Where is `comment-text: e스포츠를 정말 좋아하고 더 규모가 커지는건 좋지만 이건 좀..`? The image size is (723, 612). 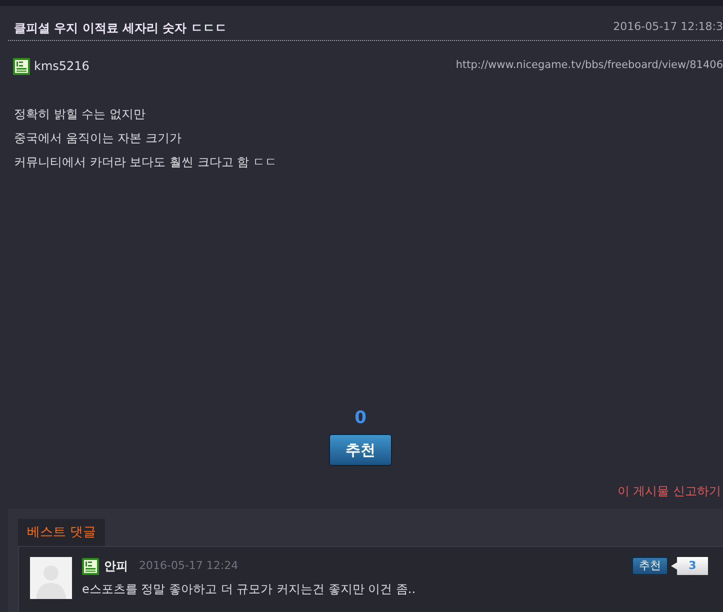
comment-text: e스포츠를 정말 좋아하고 더 규모가 커지는건 좋지만 이건 좀.. is located at coordinates (249, 589).